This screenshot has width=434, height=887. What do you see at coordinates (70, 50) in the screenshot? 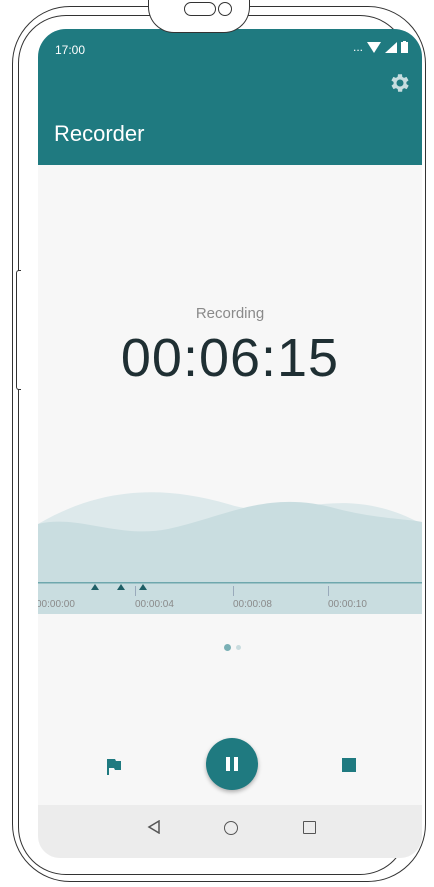
I see `status-time: 17:00` at bounding box center [70, 50].